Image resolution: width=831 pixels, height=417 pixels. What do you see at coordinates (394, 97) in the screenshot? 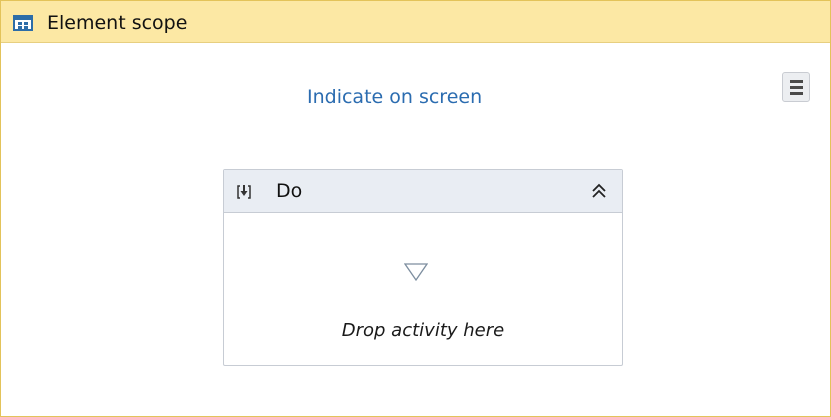
I see `indicate-on-screen-link: Indicate on screen` at bounding box center [394, 97].